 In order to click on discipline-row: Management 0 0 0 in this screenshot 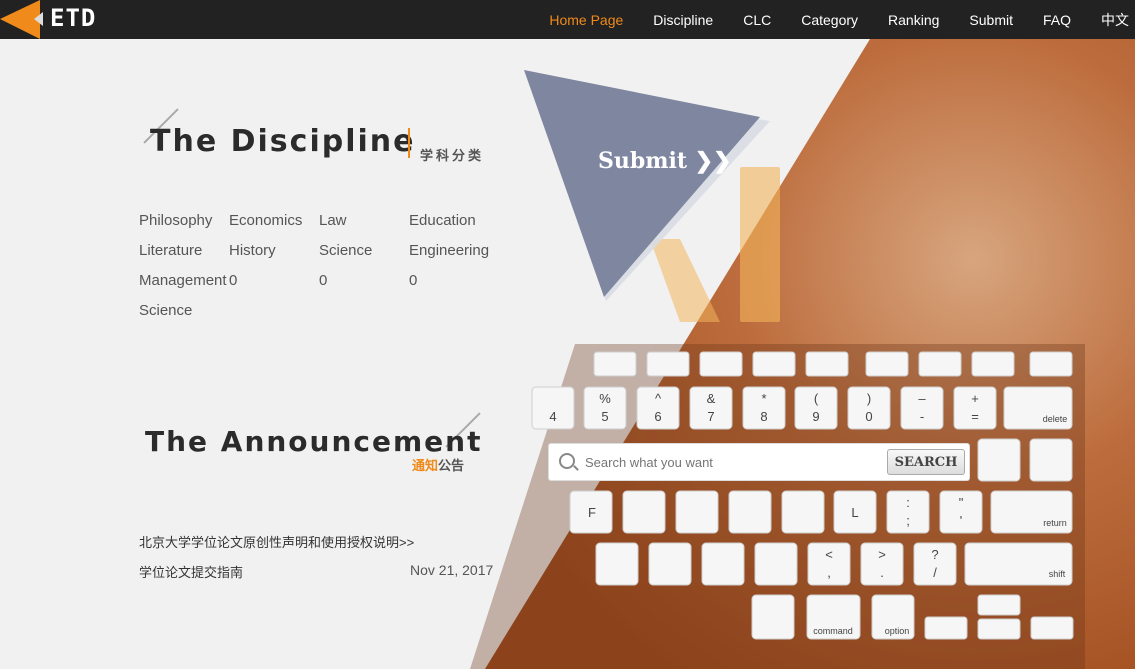, I will do `click(324, 283)`.